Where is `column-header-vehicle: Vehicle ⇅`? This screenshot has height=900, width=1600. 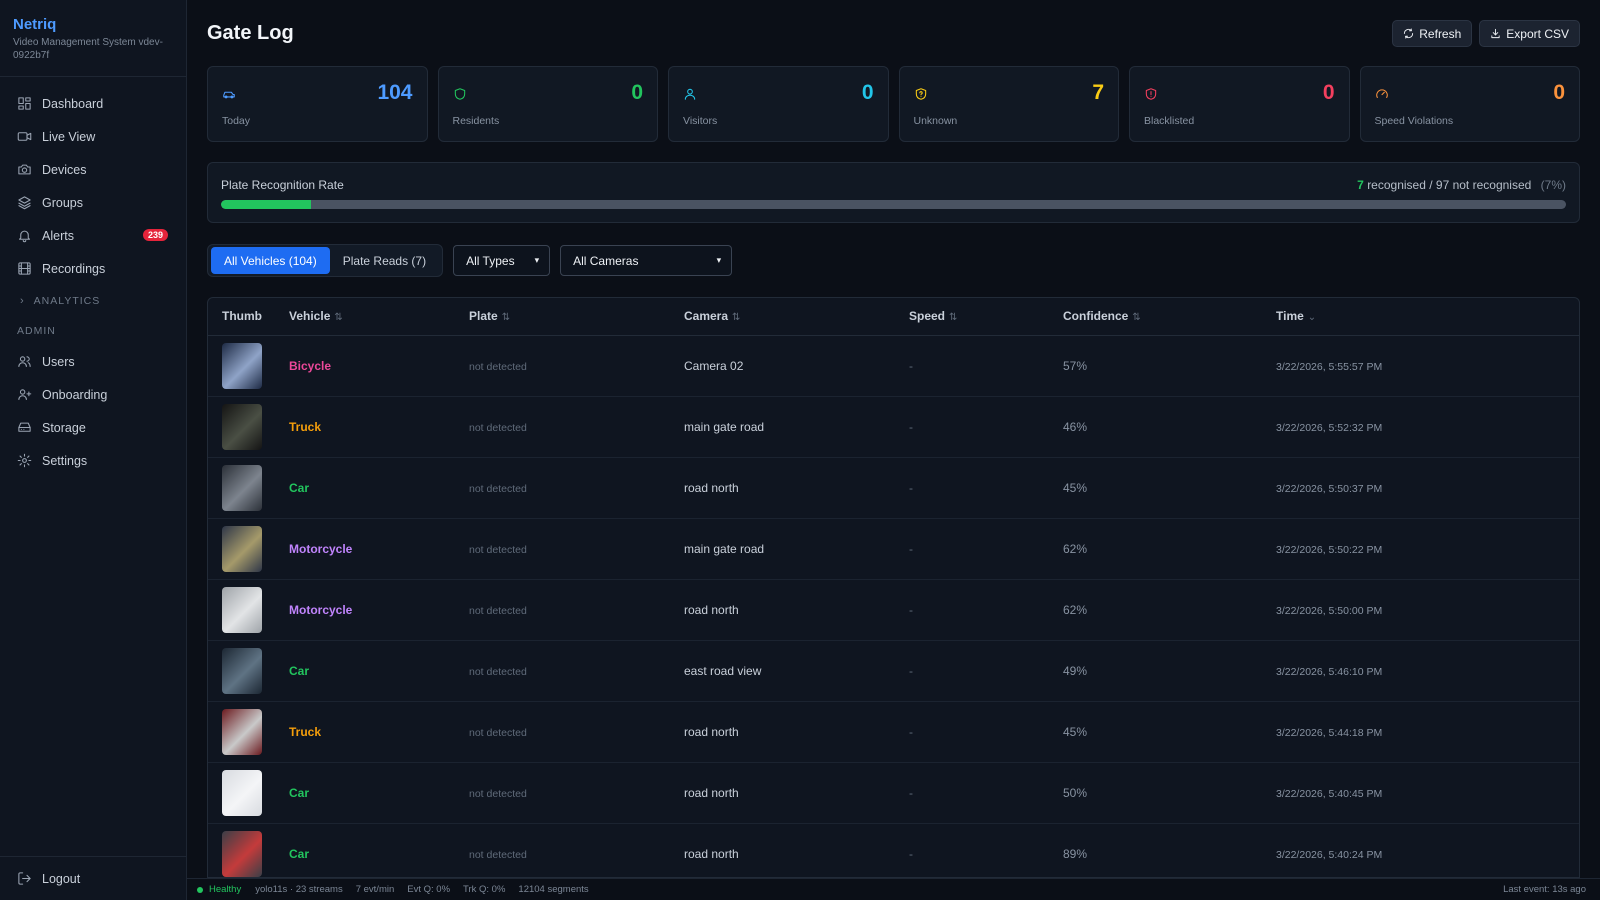 column-header-vehicle: Vehicle ⇅ is located at coordinates (365, 317).